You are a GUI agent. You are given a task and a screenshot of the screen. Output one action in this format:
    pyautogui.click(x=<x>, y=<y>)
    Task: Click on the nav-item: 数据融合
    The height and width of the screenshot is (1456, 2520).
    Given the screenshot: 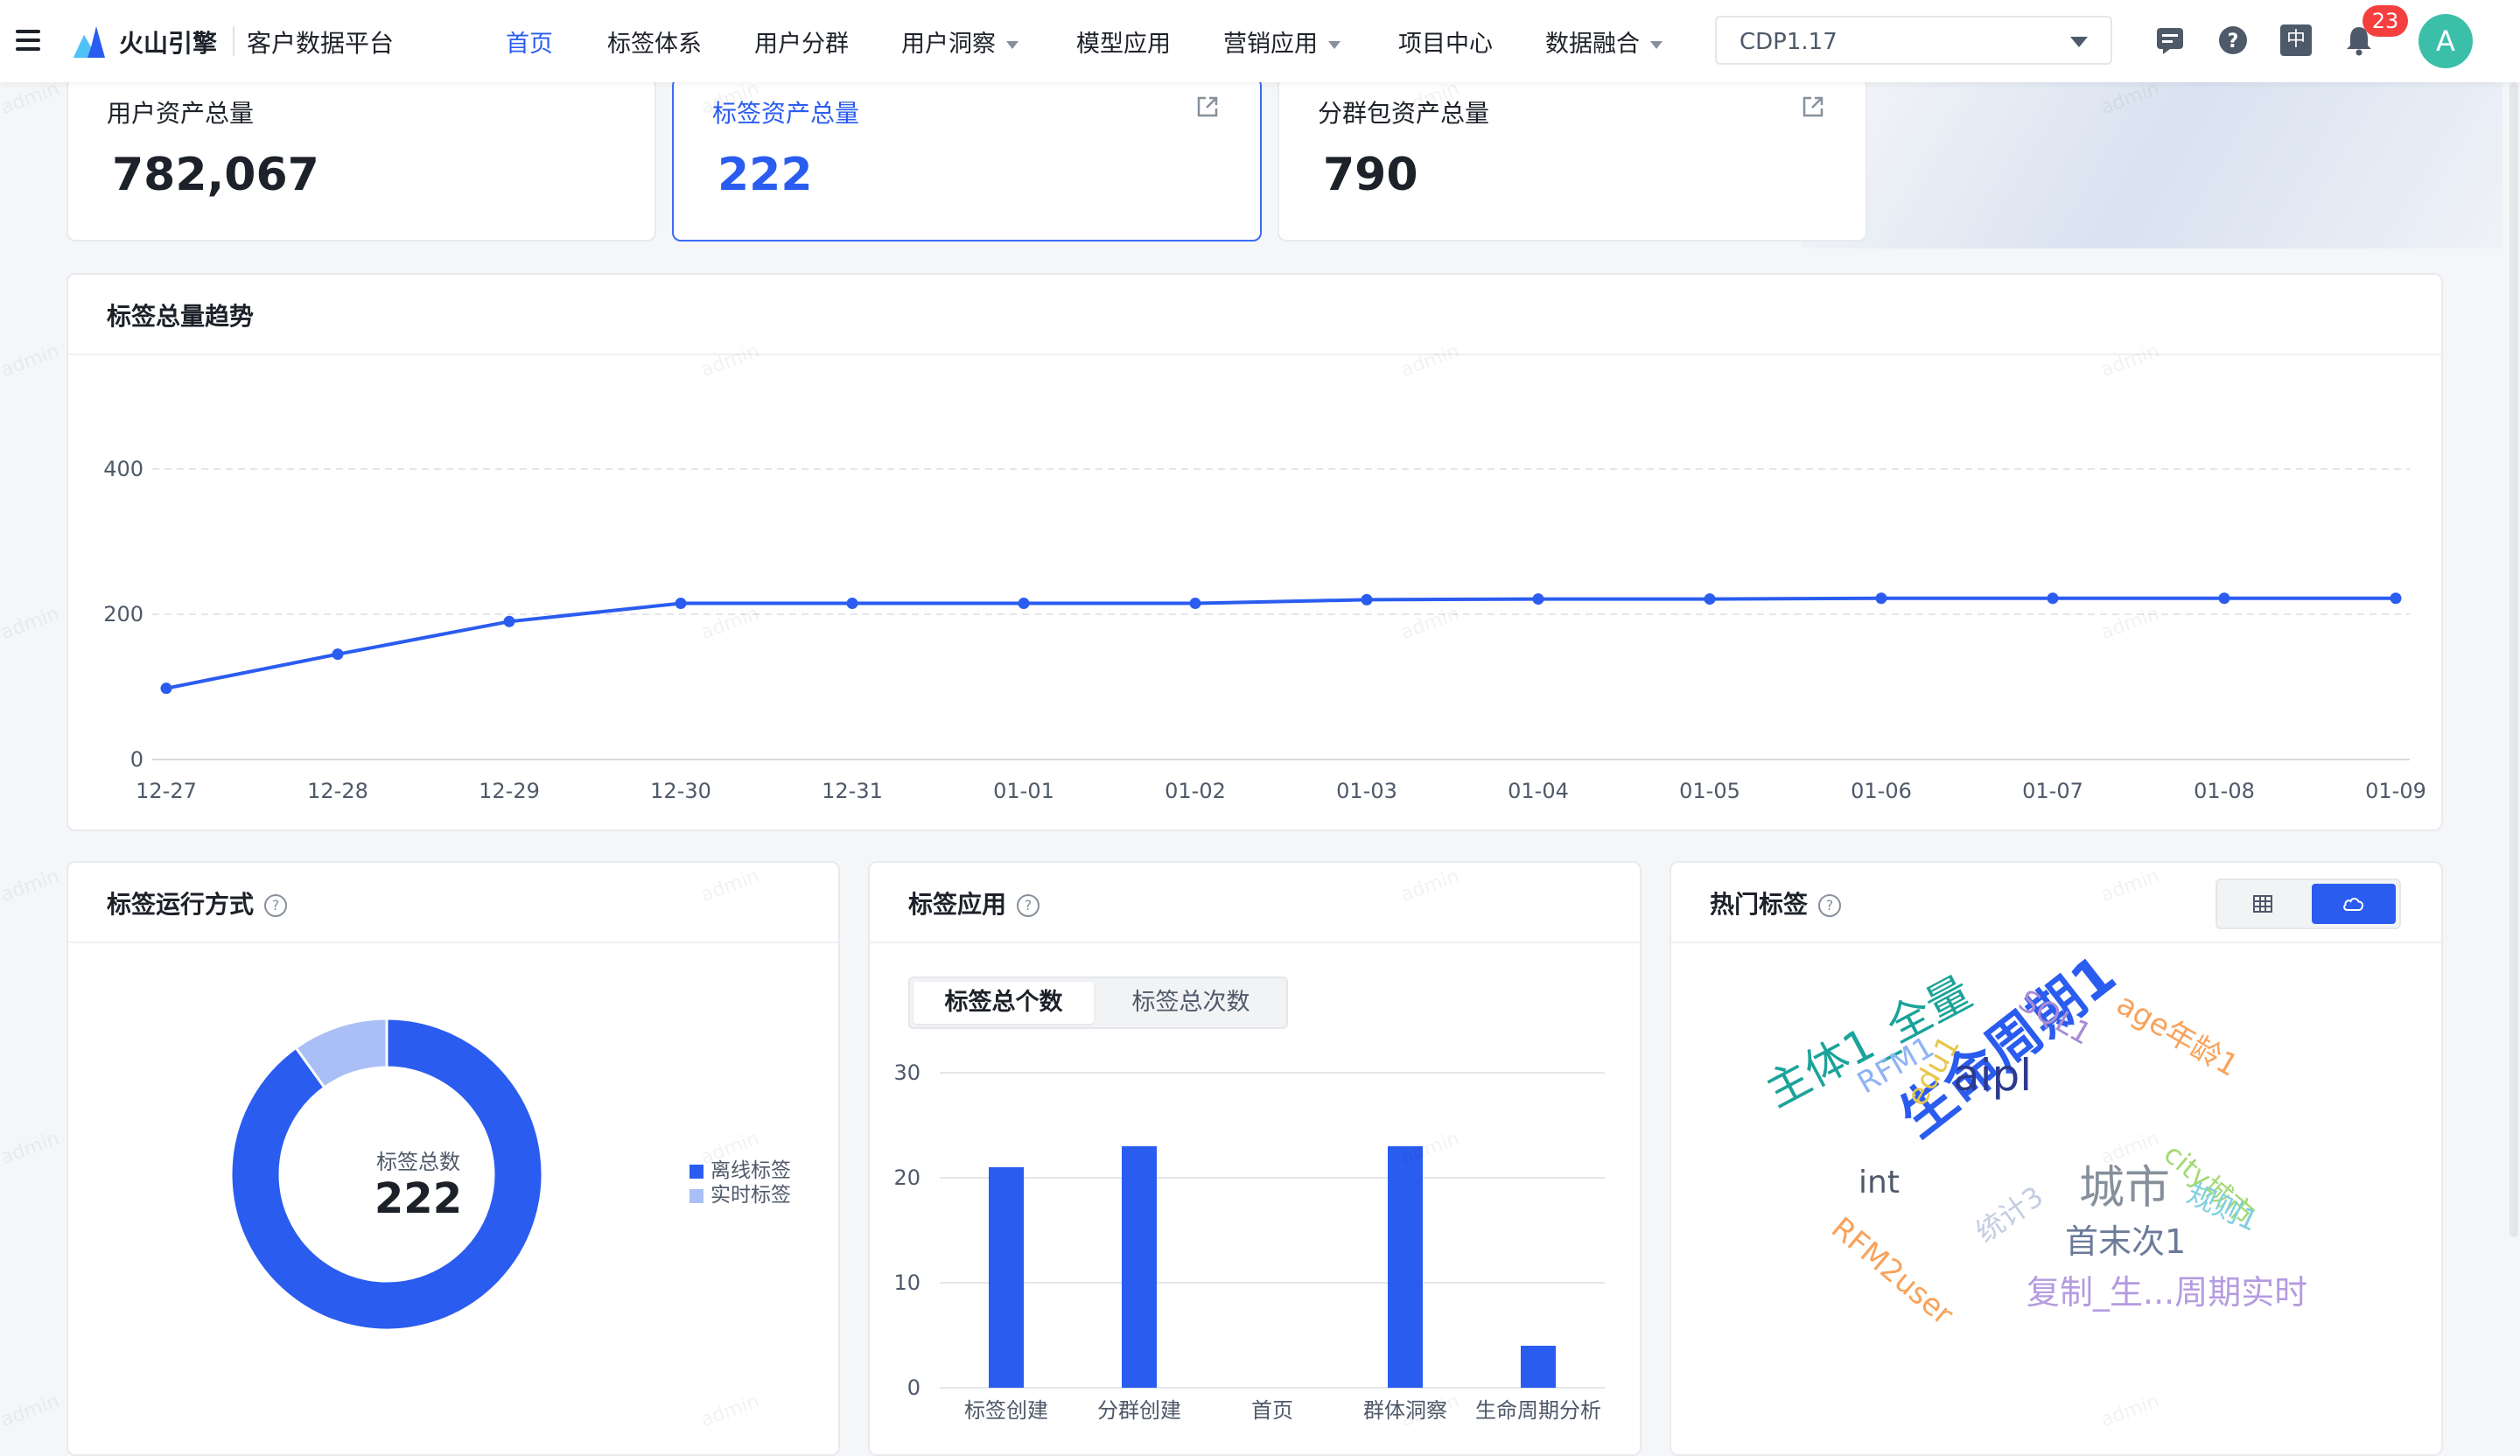 What is the action you would take?
    pyautogui.click(x=1603, y=41)
    